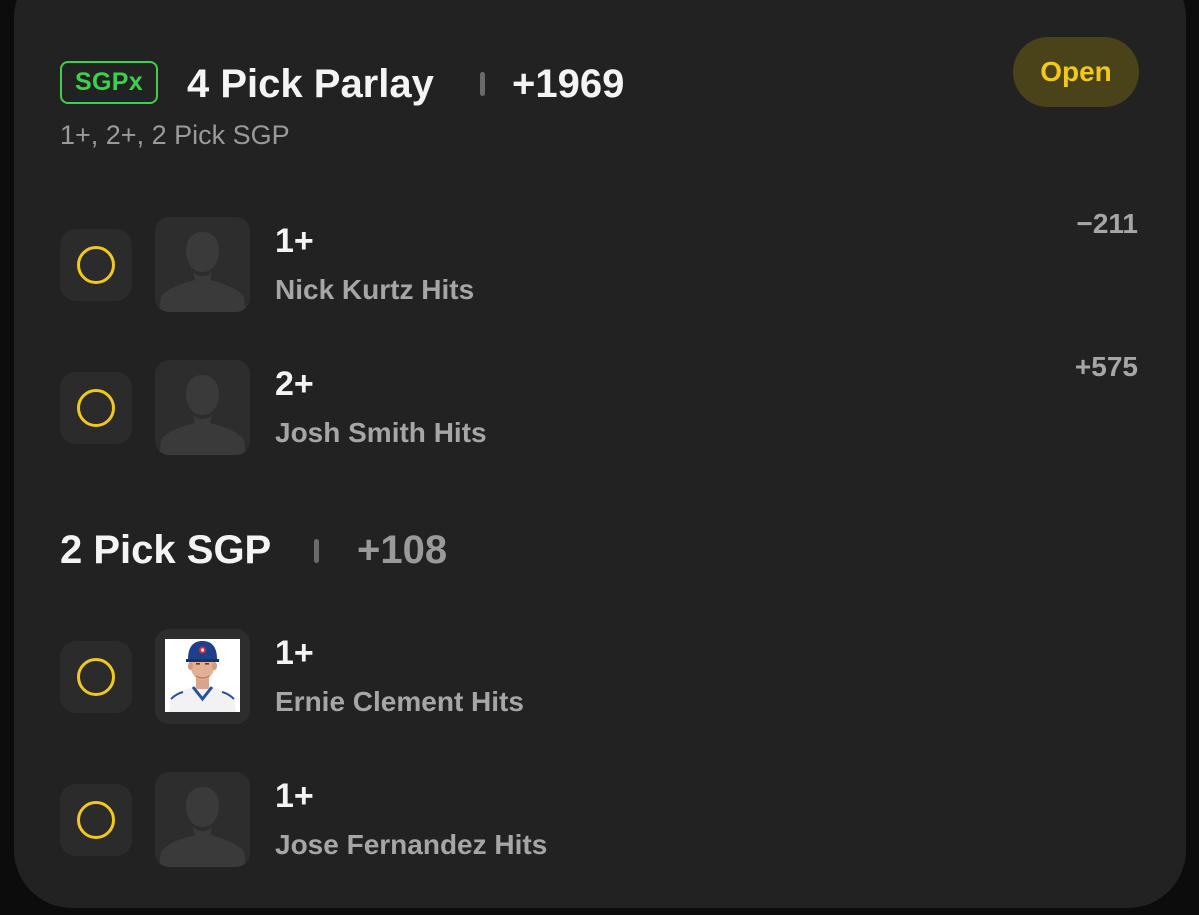  I want to click on leg-market: Jose Fernandez Hits, so click(411, 844).